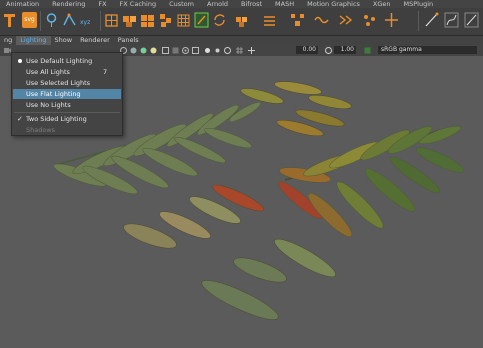 The image size is (483, 348). What do you see at coordinates (182, 4) in the screenshot?
I see `menu-custom: Custom` at bounding box center [182, 4].